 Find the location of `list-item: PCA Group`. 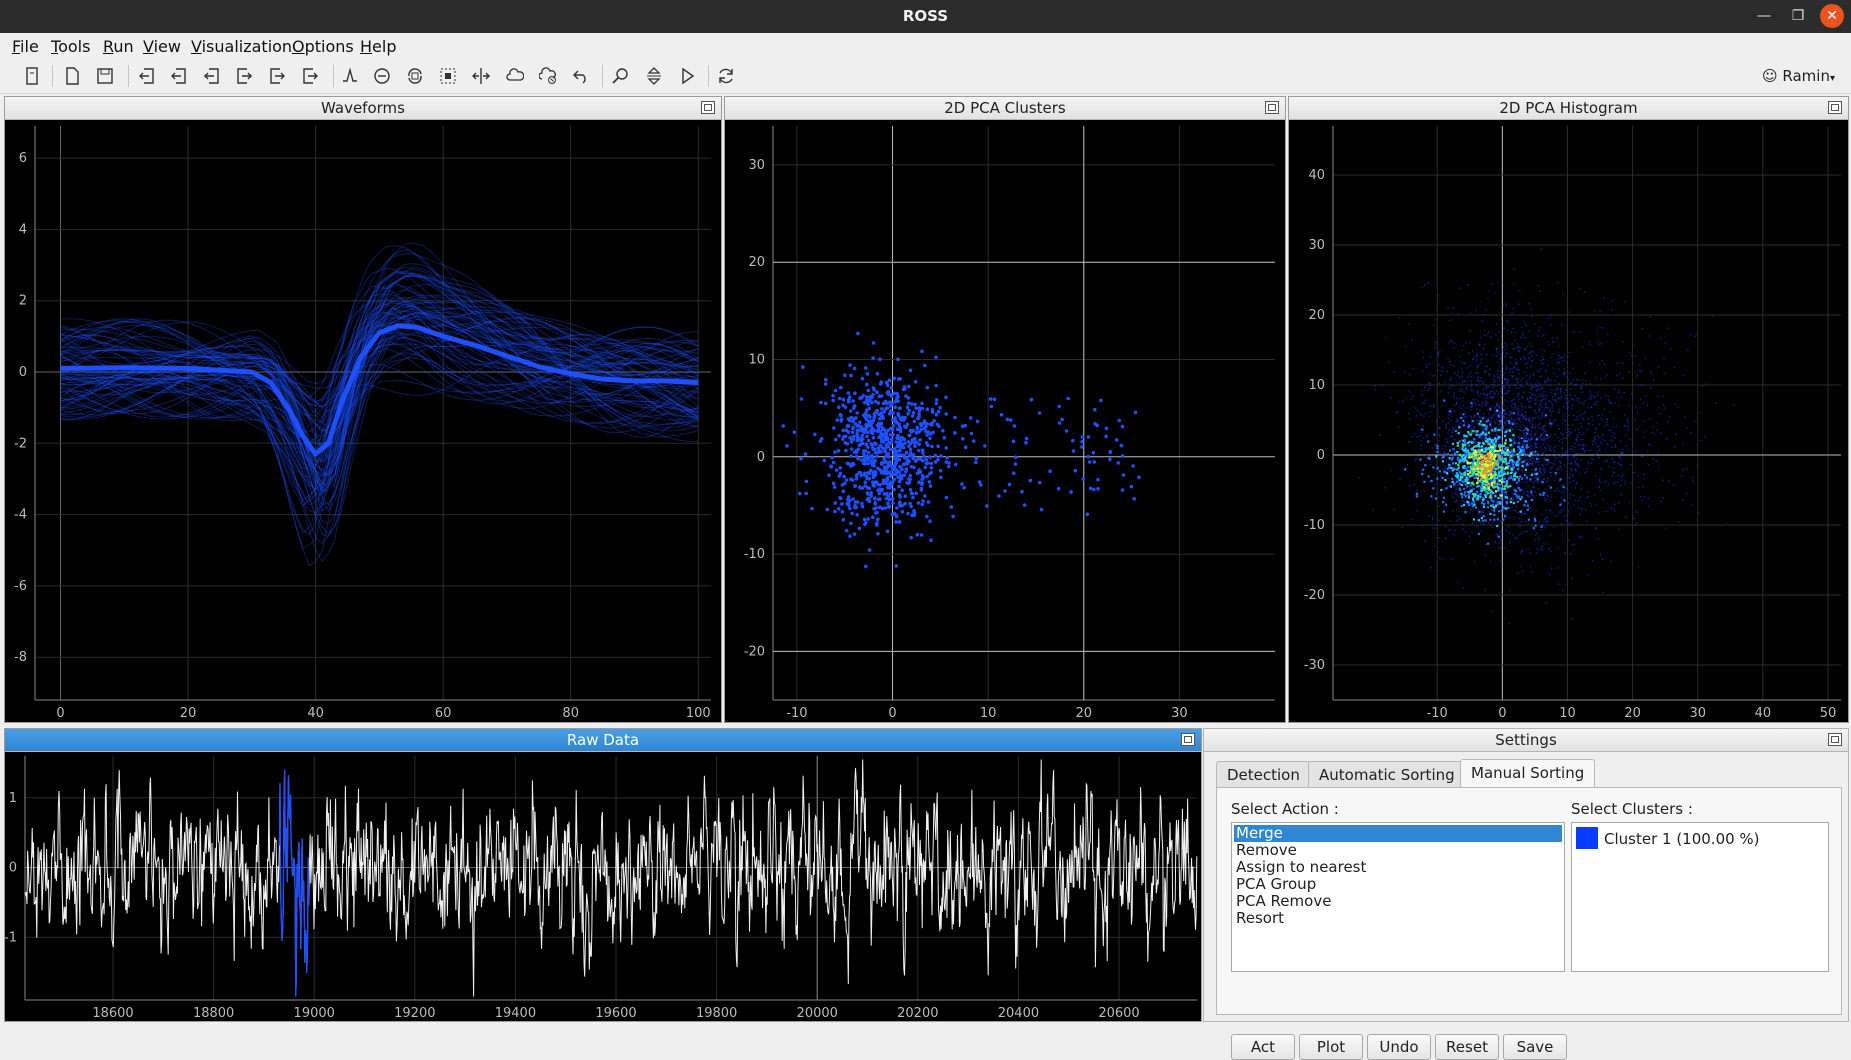

list-item: PCA Group is located at coordinates (1398, 884).